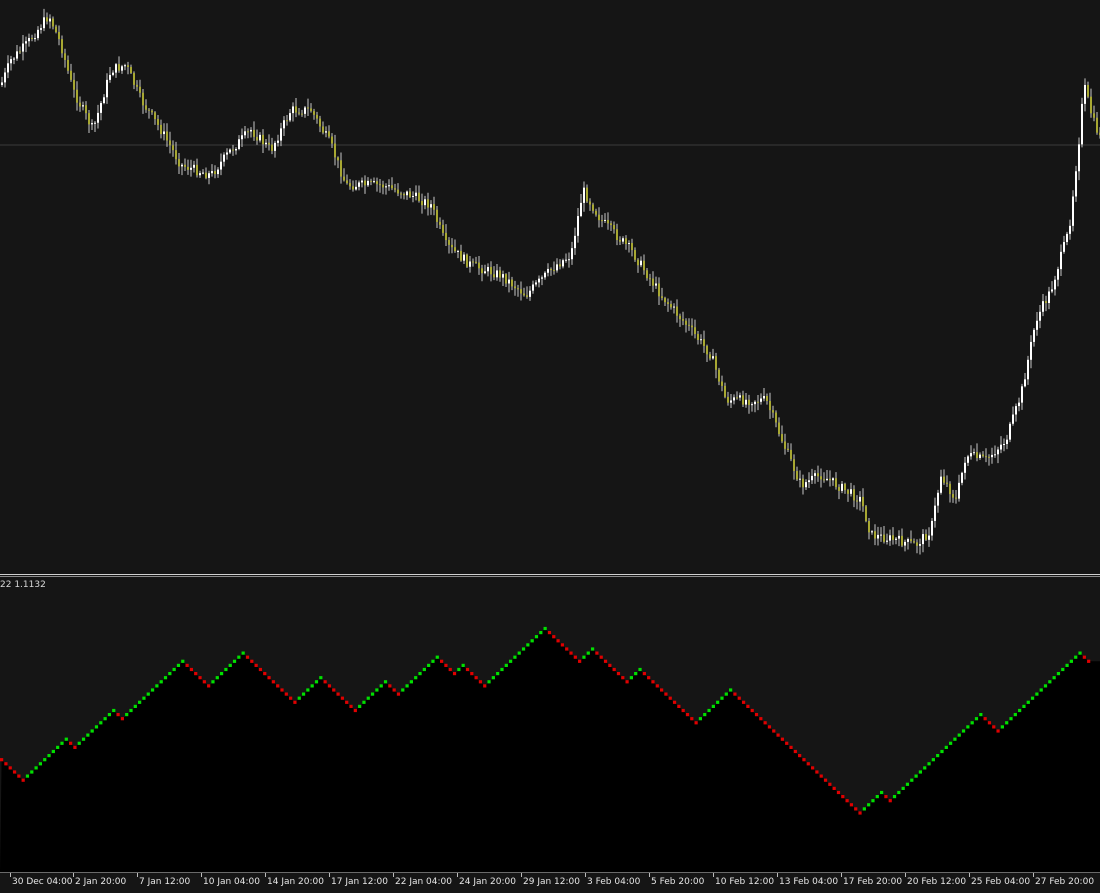 This screenshot has width=1100, height=893. I want to click on time-axis-label: 17 Jan 12:00, so click(359, 882).